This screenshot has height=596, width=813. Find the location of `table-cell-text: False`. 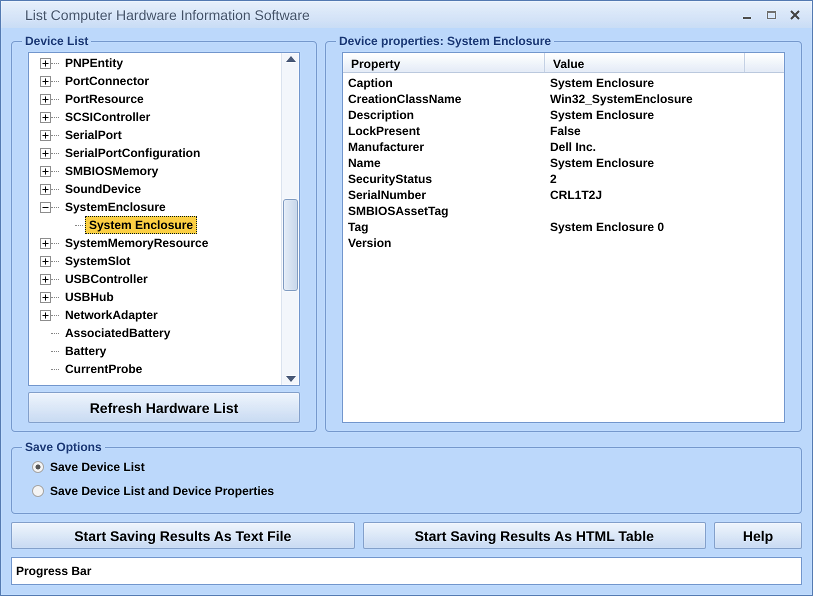

table-cell-text: False is located at coordinates (565, 131).